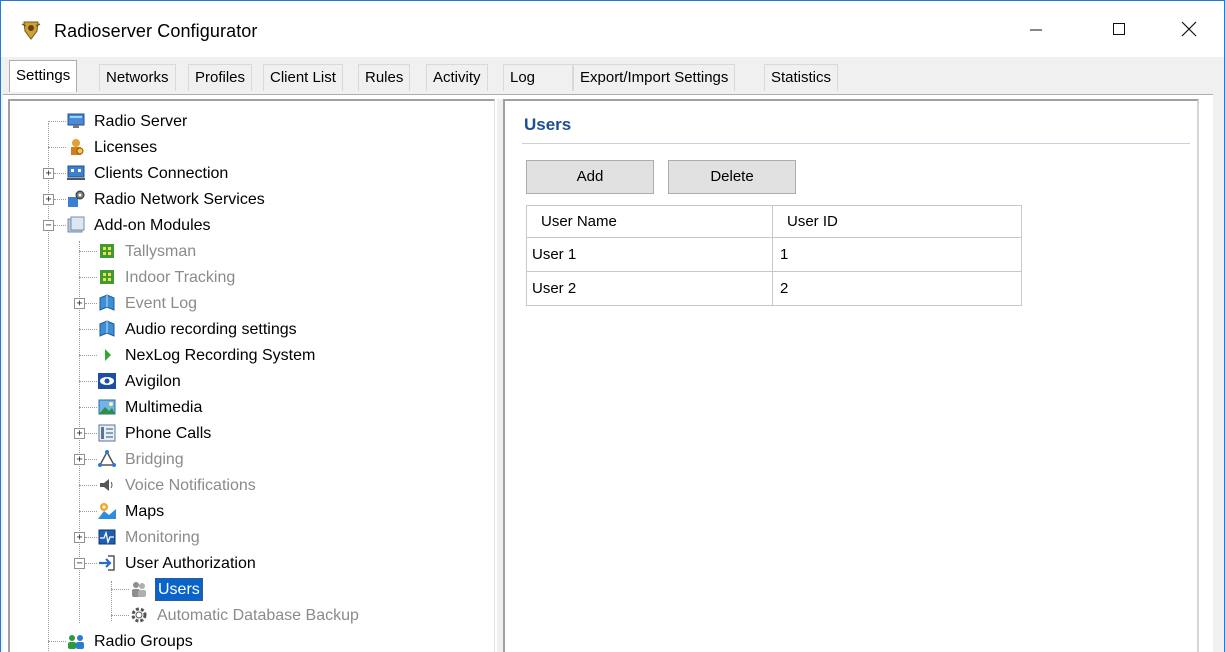 This screenshot has width=1225, height=652. I want to click on maximize-button, so click(1119, 29).